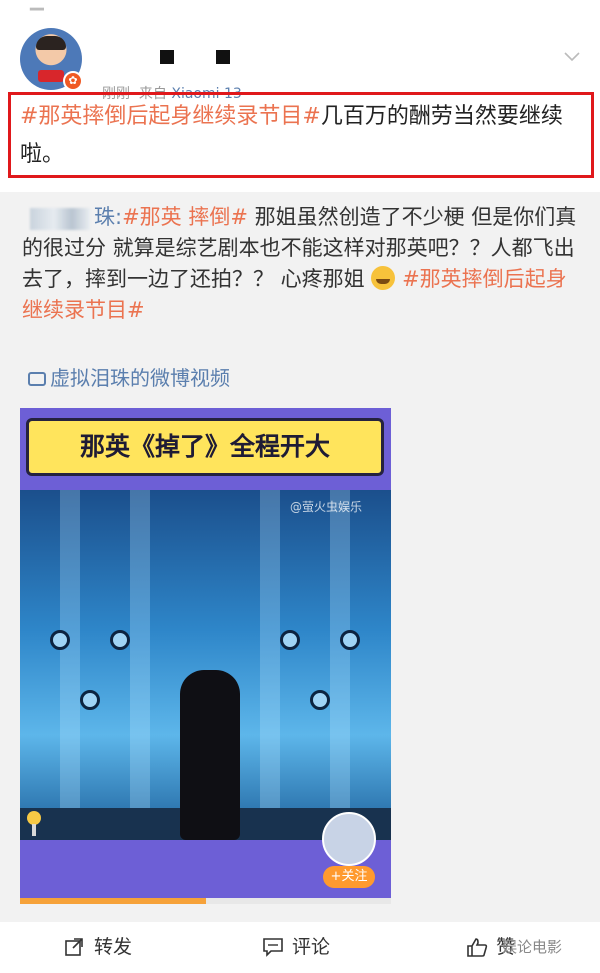  What do you see at coordinates (349, 877) in the screenshot?
I see `follow-button: +关注` at bounding box center [349, 877].